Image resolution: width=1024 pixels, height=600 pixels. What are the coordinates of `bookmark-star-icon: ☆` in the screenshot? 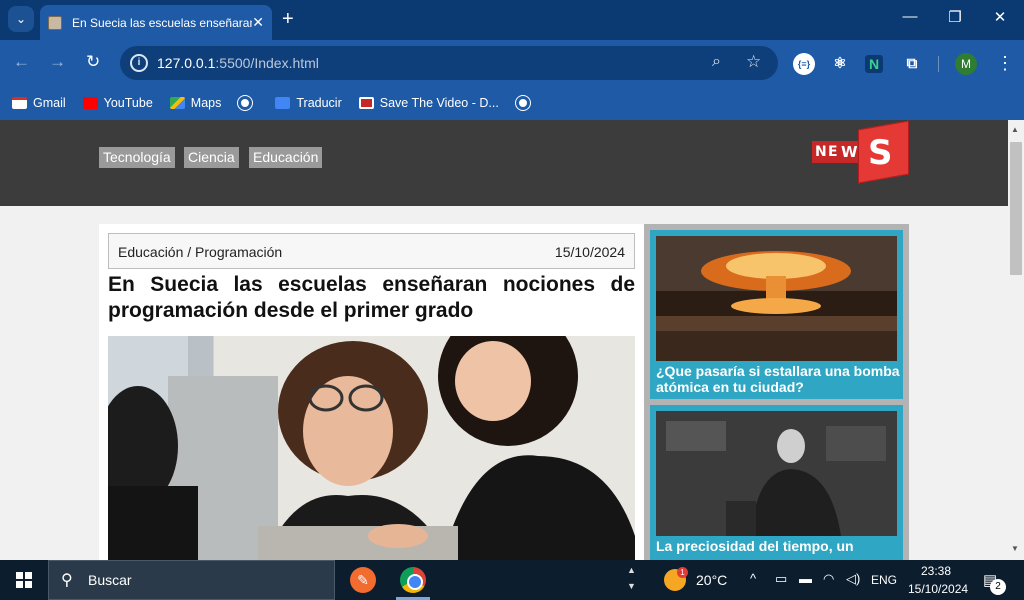 It's located at (753, 62).